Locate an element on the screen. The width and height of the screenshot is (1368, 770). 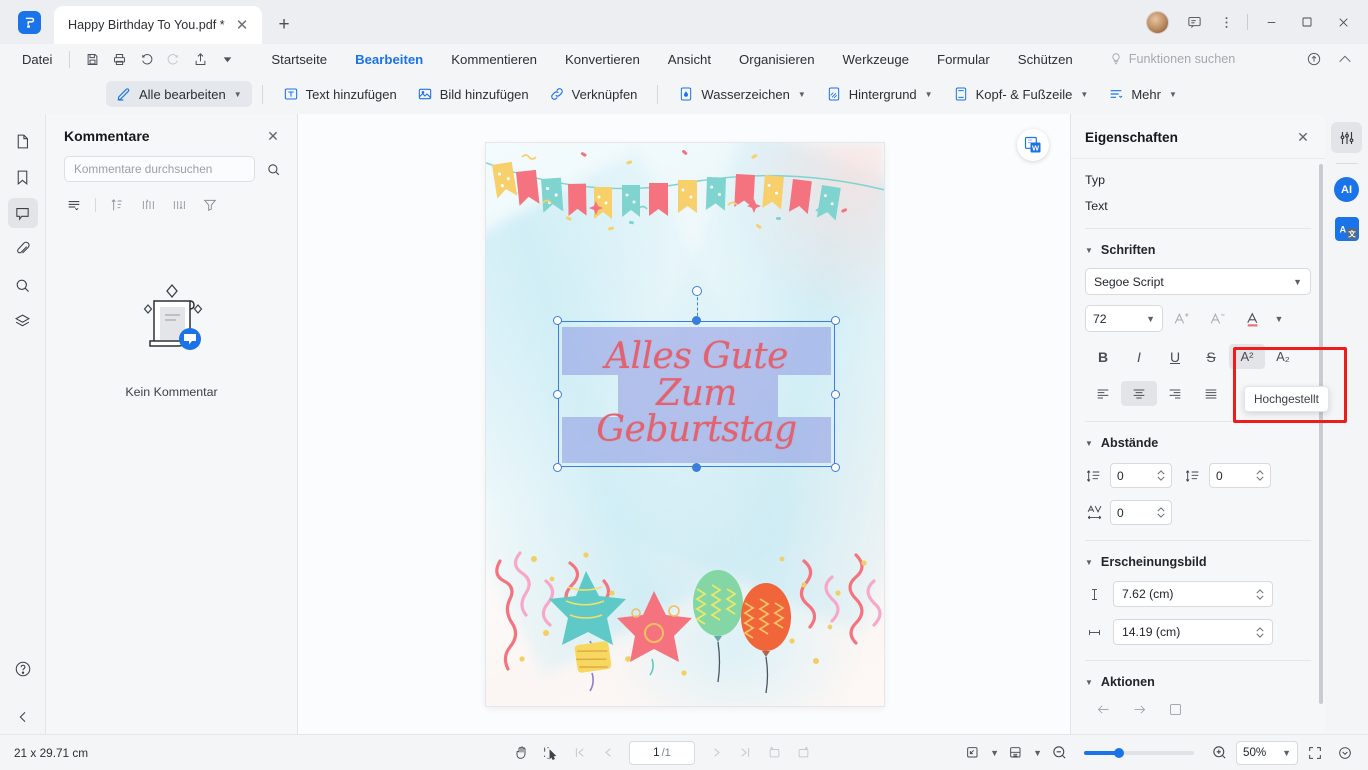
spacing-section-header: ▼ Abstände is located at coordinates (1198, 443).